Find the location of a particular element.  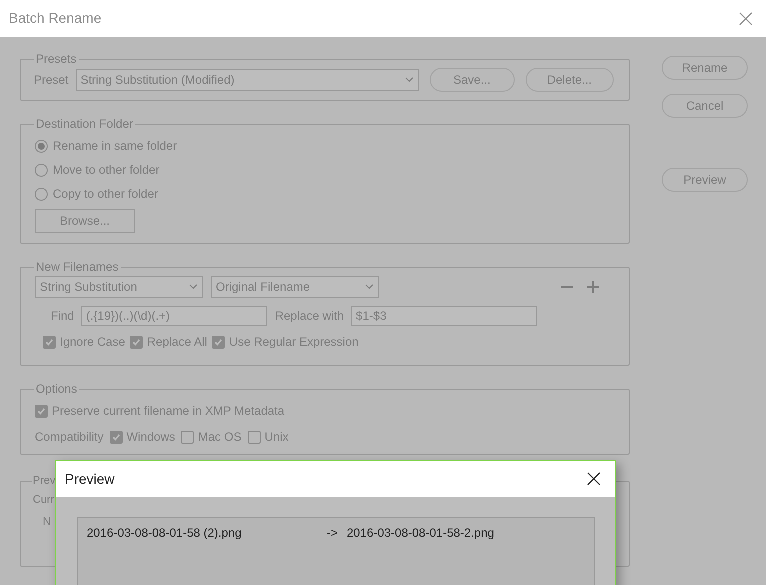

preview-label: N is located at coordinates (47, 522).